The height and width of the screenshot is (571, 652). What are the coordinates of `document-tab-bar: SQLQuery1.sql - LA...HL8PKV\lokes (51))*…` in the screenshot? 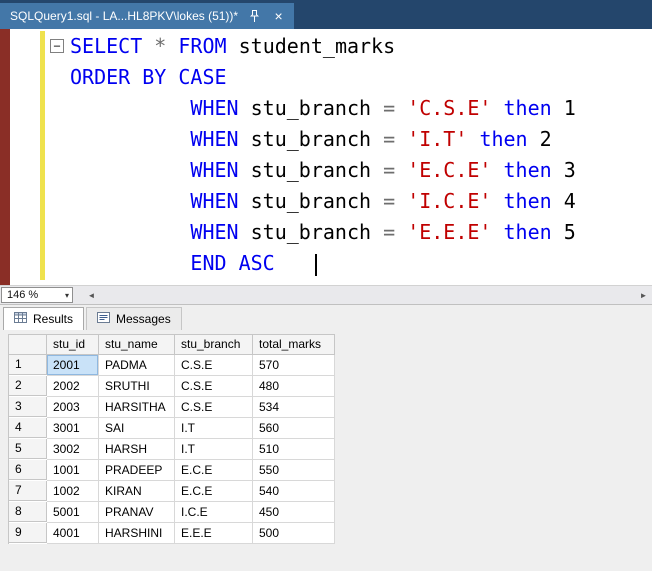 It's located at (326, 14).